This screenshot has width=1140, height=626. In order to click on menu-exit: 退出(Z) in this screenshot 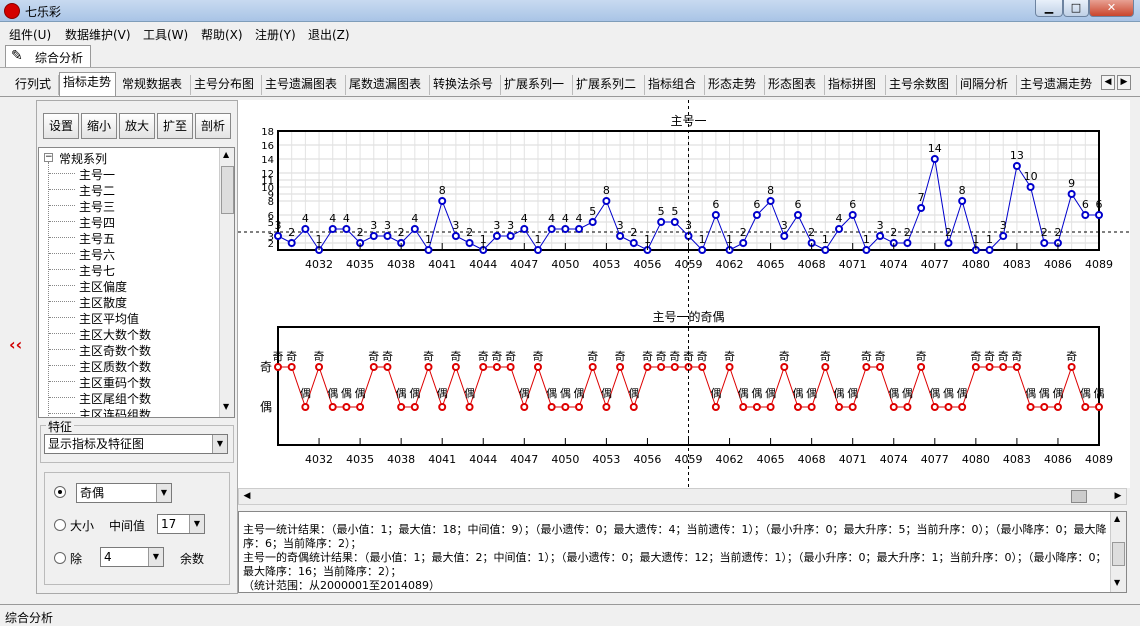, I will do `click(329, 34)`.